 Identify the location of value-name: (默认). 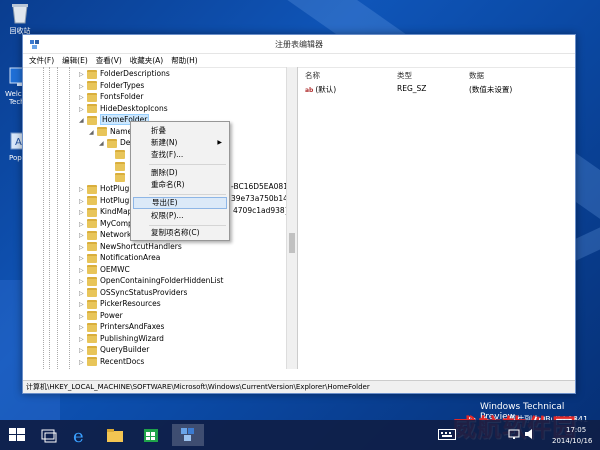
(326, 89).